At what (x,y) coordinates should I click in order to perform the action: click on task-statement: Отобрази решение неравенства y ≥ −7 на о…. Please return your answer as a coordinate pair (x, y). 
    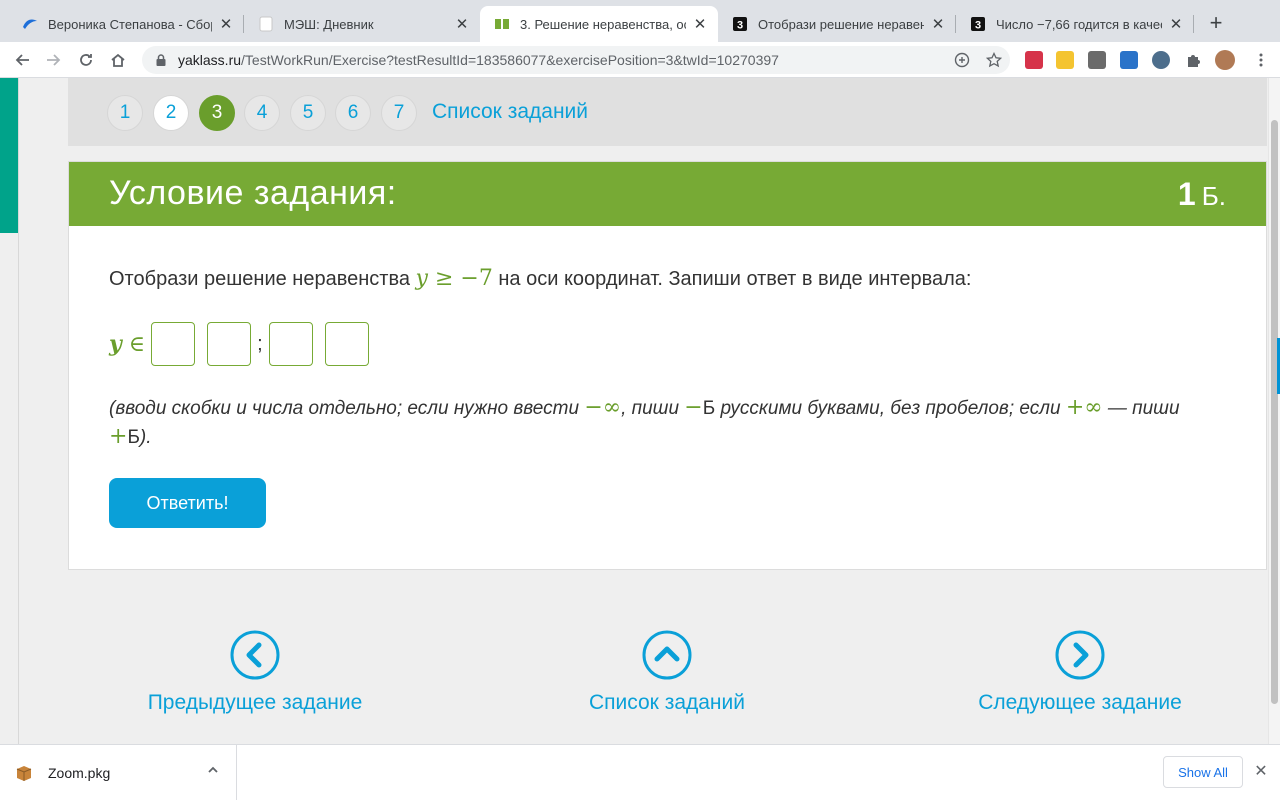
    Looking at the image, I should click on (540, 278).